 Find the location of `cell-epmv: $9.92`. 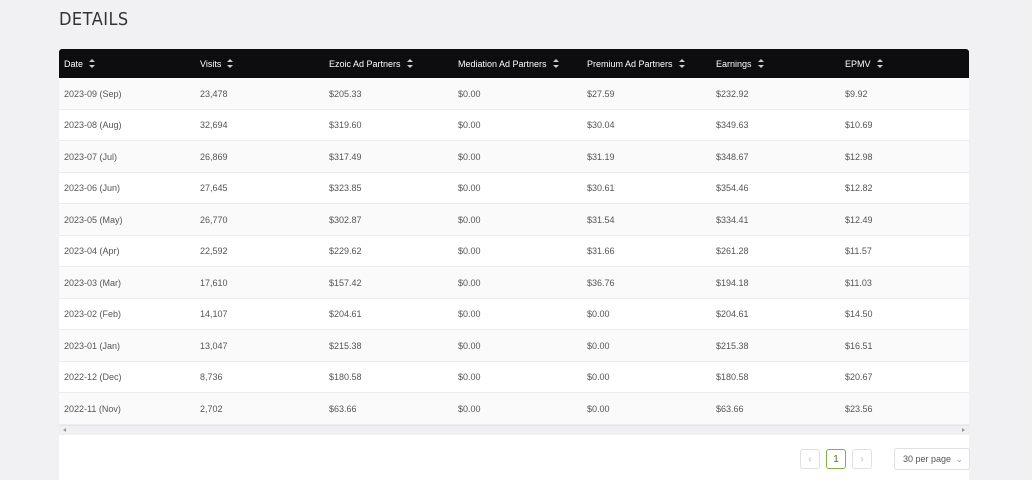

cell-epmv: $9.92 is located at coordinates (856, 93).